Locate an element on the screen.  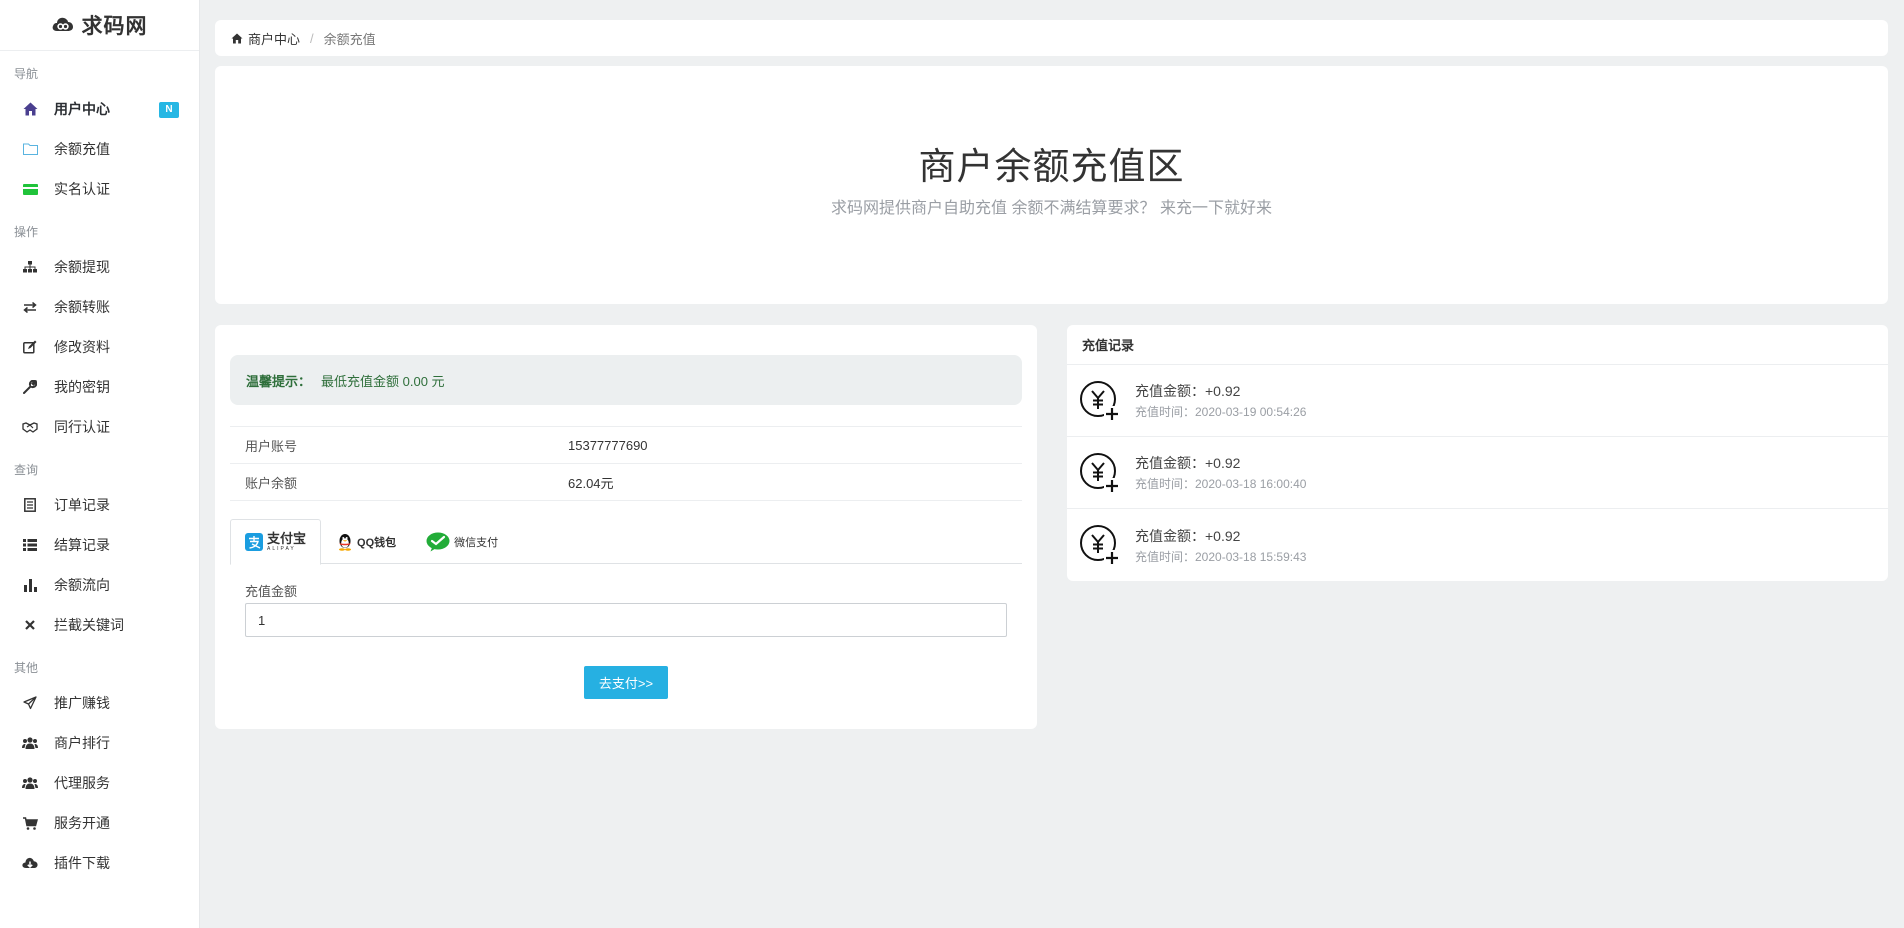
sidebar-item-transfer: 余额转账 is located at coordinates (99, 307).